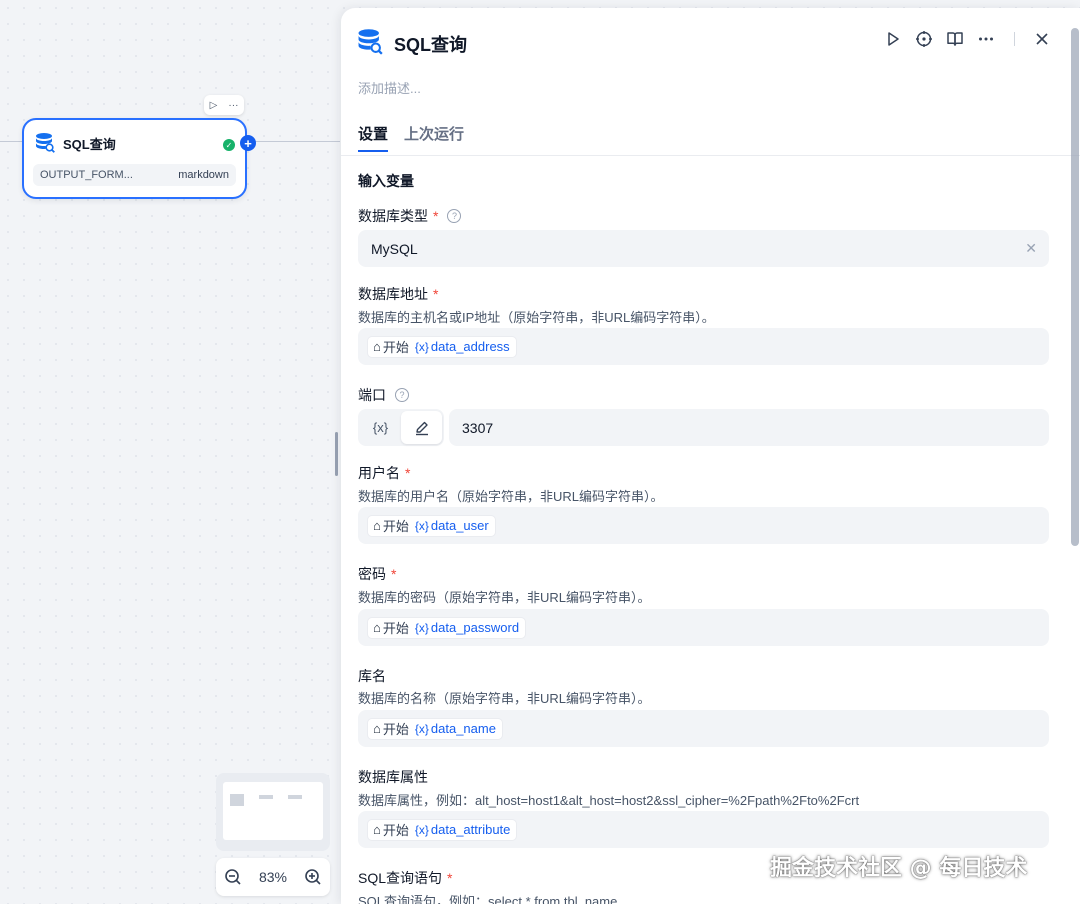 The image size is (1080, 904). I want to click on db-props-label-text: 数据库属性, so click(393, 777).